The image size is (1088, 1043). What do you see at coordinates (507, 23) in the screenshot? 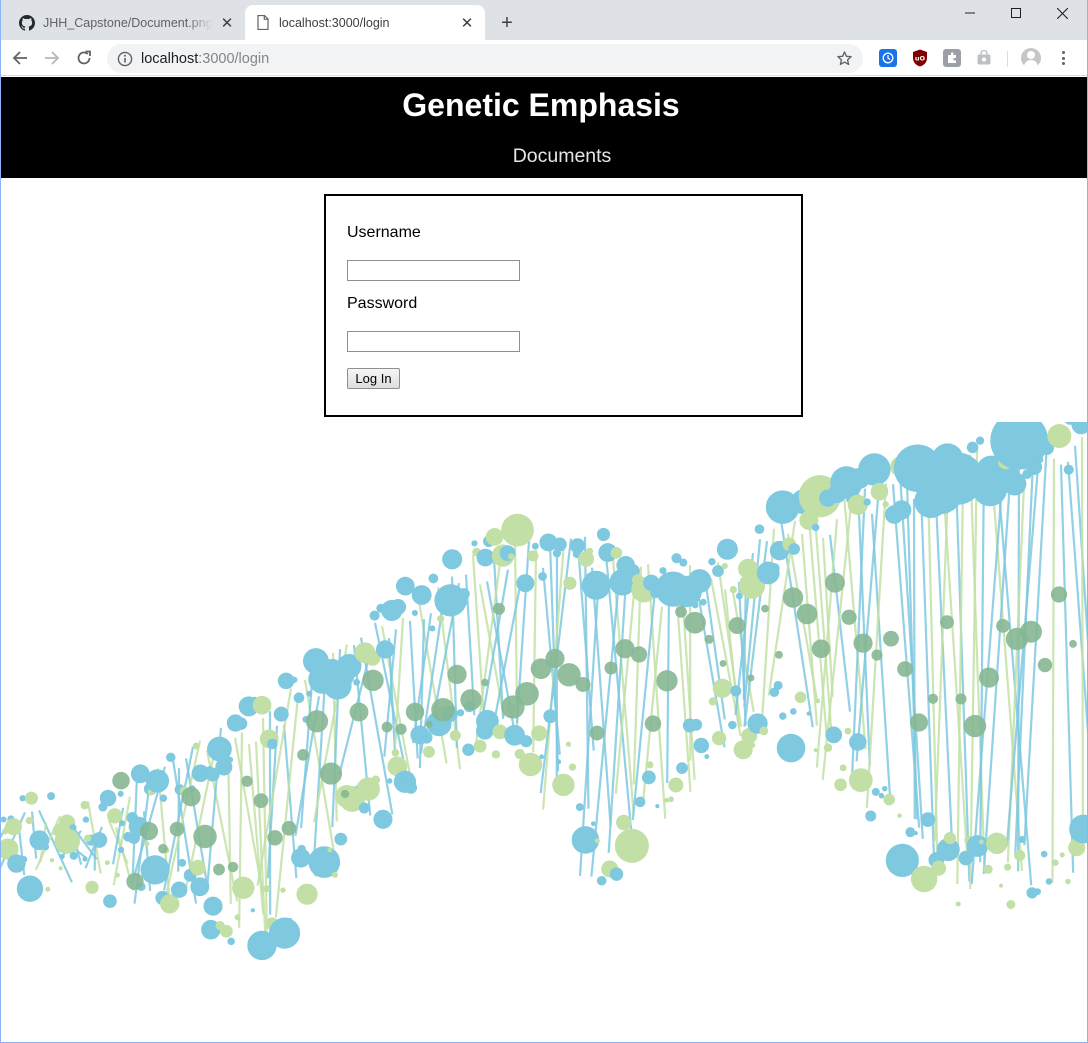
I see `new-tab-icon: +` at bounding box center [507, 23].